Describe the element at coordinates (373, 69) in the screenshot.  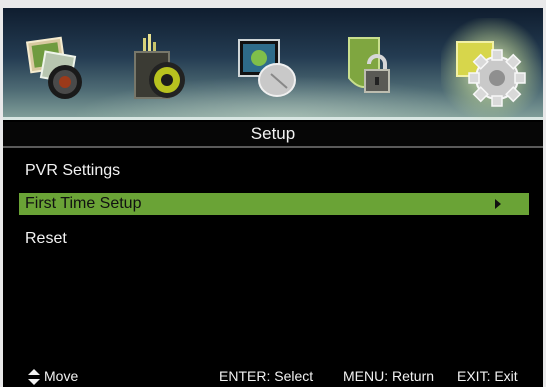
I see `lock-icon` at that location.